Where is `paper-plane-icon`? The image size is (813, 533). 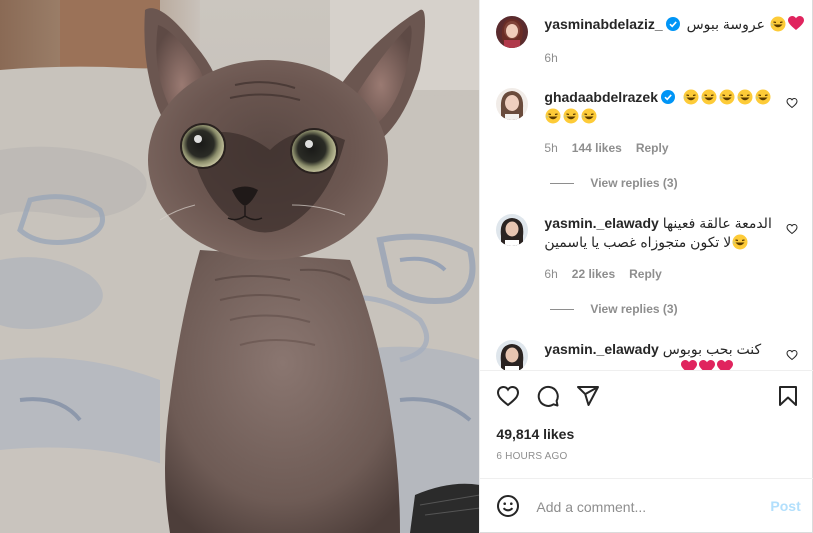
paper-plane-icon is located at coordinates (588, 396).